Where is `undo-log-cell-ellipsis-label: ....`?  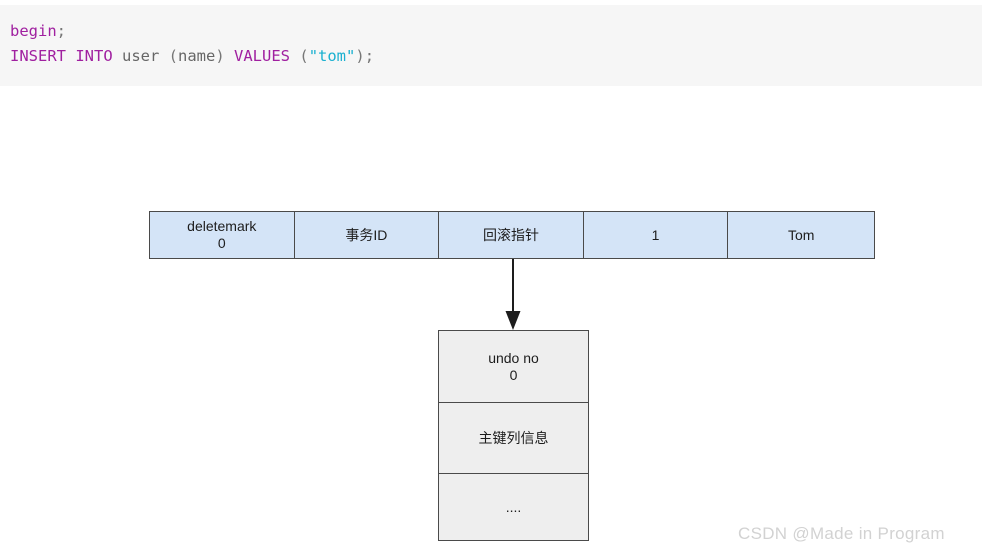 undo-log-cell-ellipsis-label: .... is located at coordinates (513, 506).